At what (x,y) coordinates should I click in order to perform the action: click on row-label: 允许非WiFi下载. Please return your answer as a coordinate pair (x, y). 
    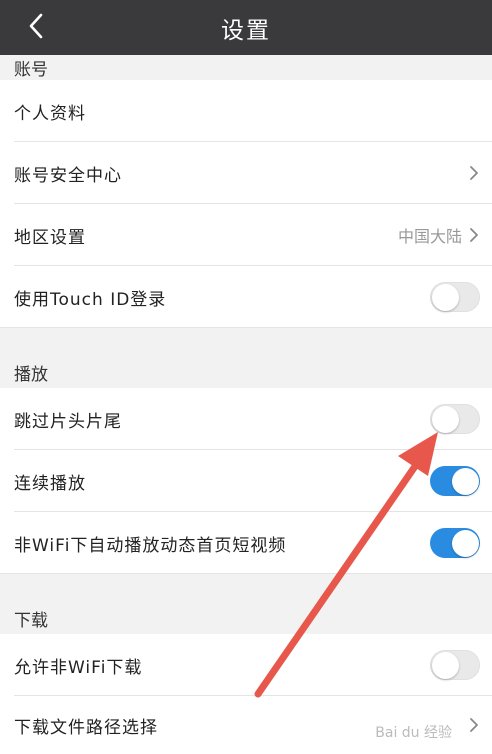
    Looking at the image, I should click on (78, 667).